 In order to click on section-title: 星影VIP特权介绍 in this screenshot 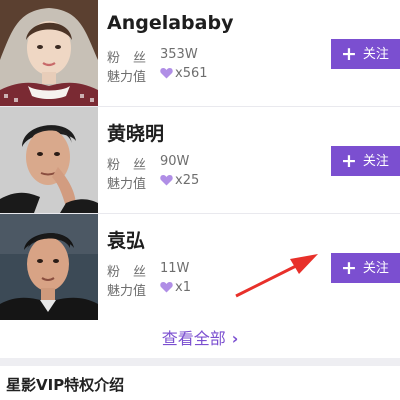, I will do `click(65, 385)`.